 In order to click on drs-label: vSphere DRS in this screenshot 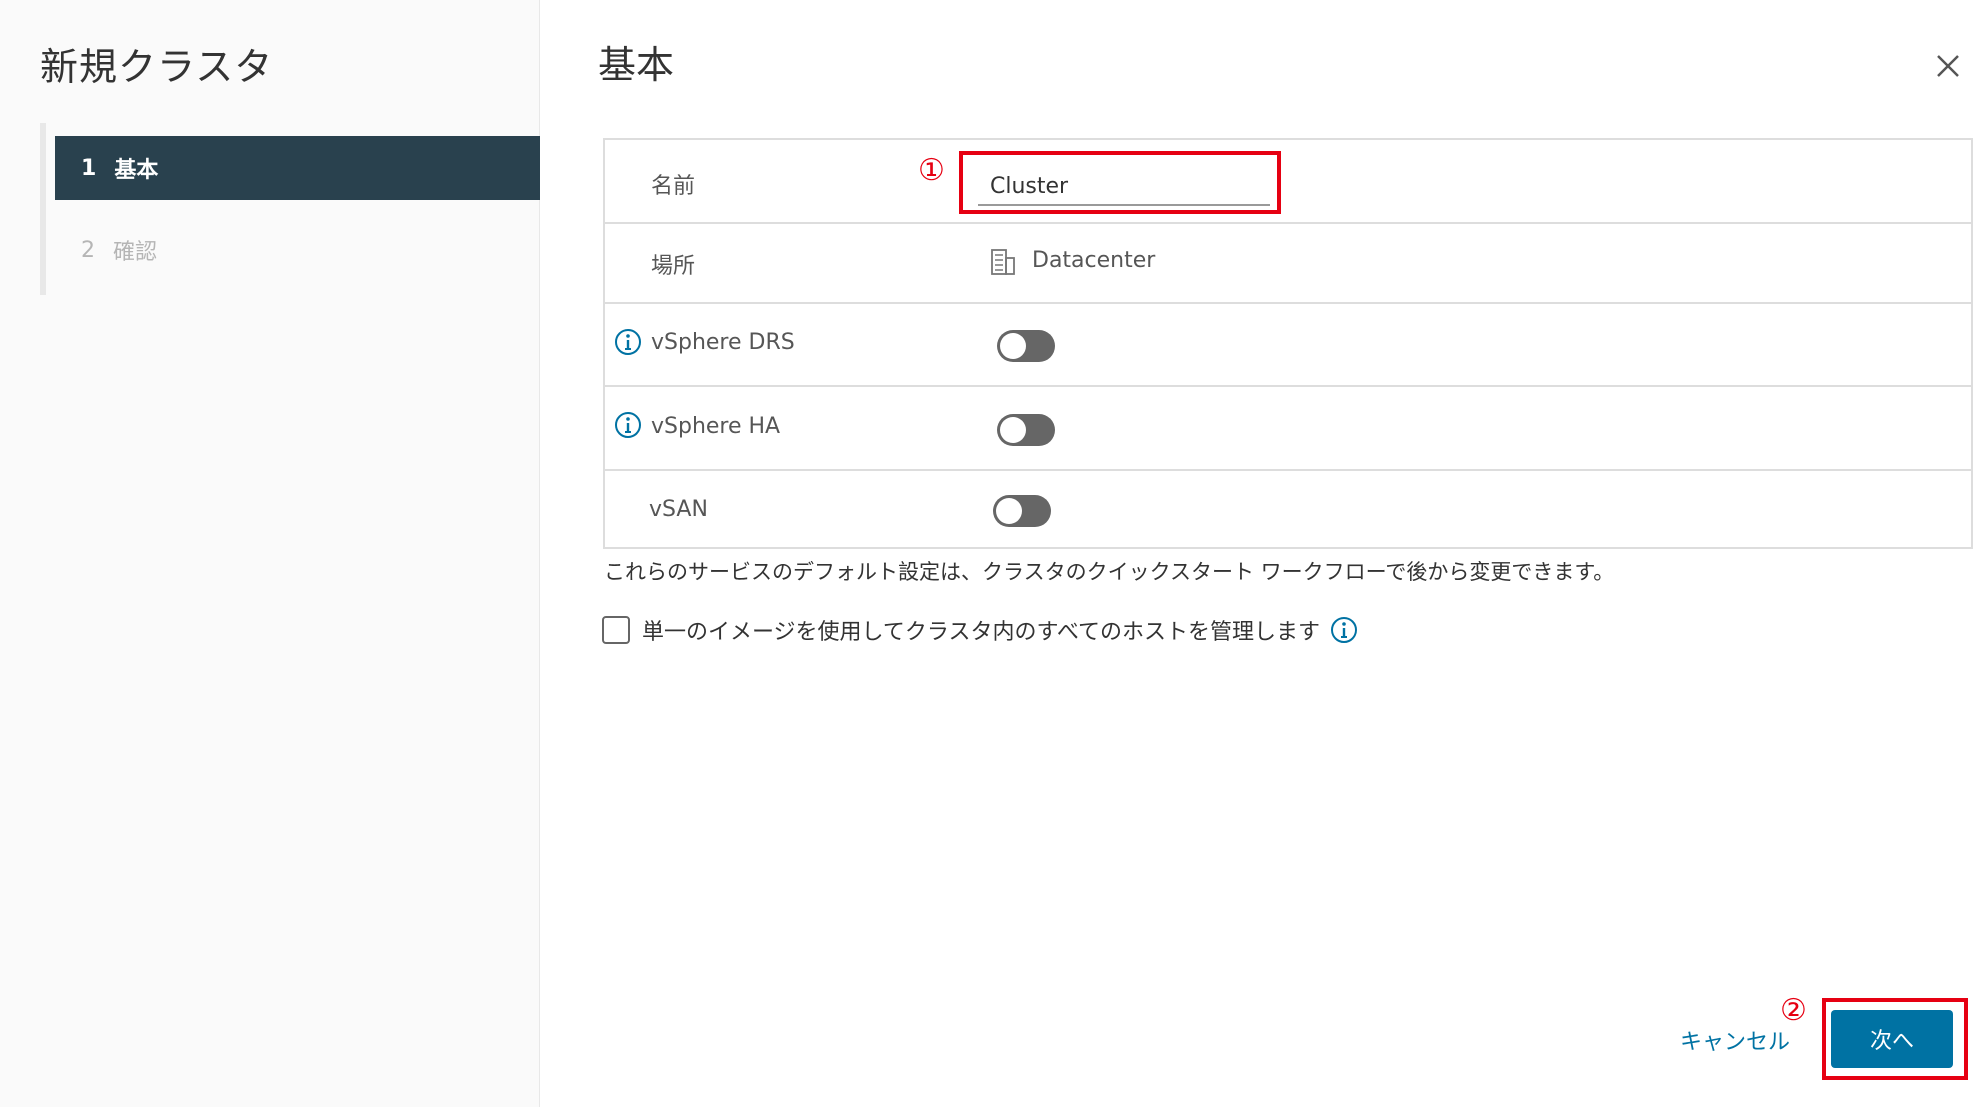, I will do `click(723, 342)`.